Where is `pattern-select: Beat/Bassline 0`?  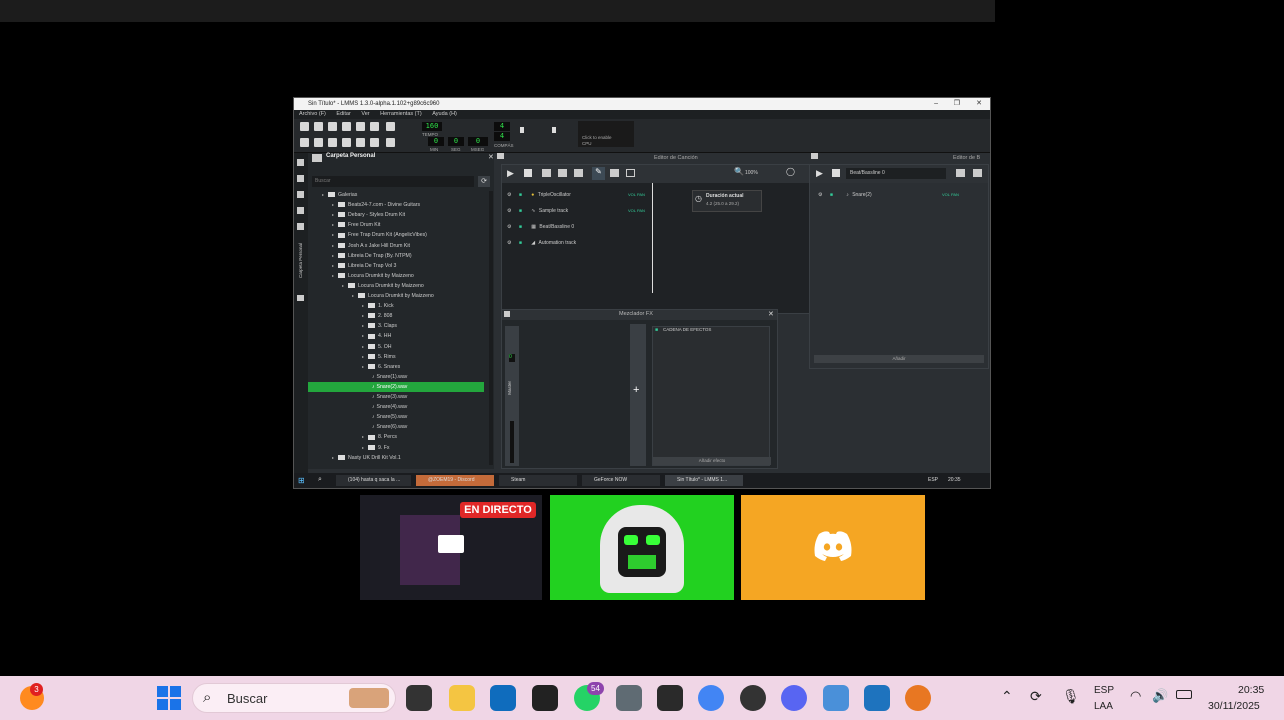
pattern-select: Beat/Bassline 0 is located at coordinates (896, 173).